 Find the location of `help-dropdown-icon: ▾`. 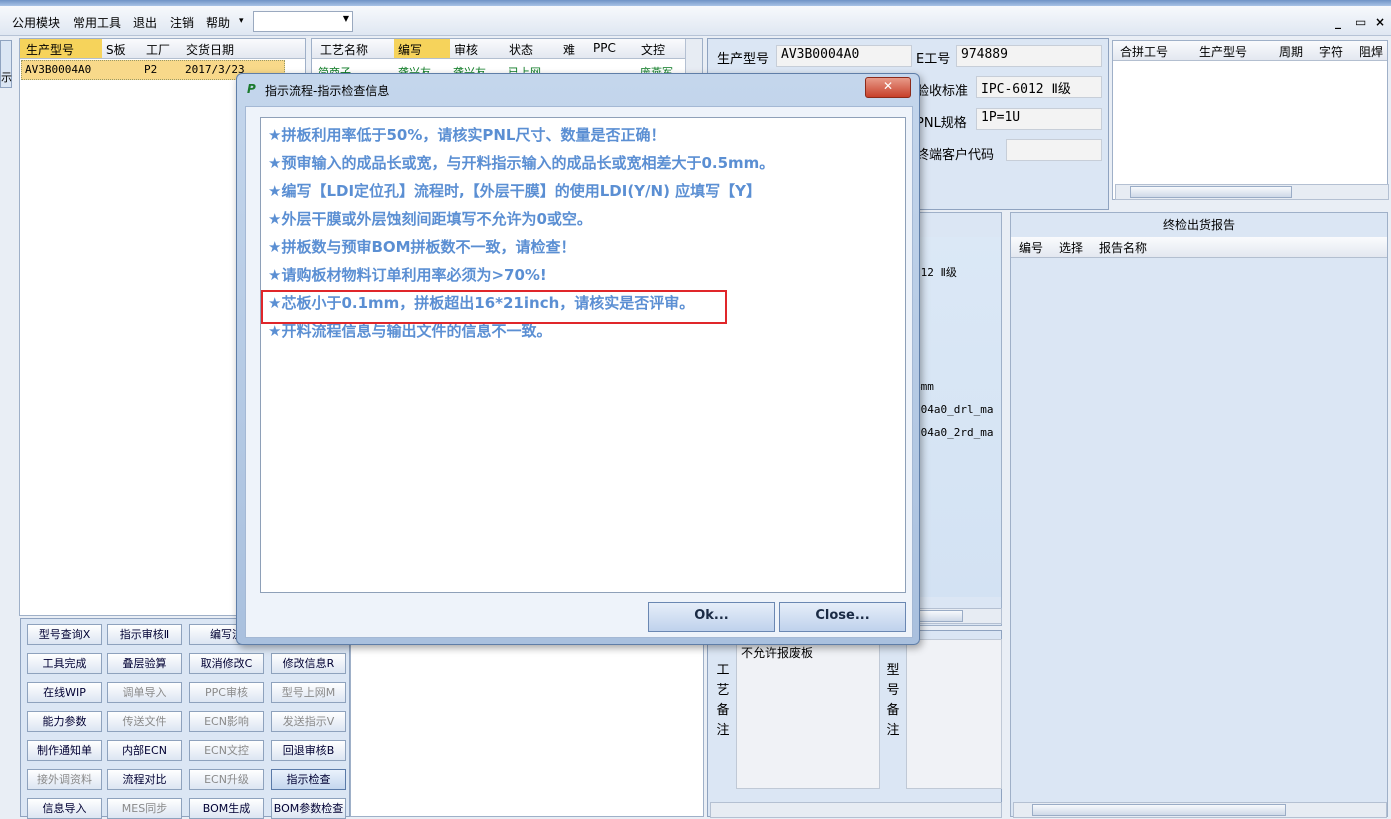

help-dropdown-icon: ▾ is located at coordinates (241, 21).